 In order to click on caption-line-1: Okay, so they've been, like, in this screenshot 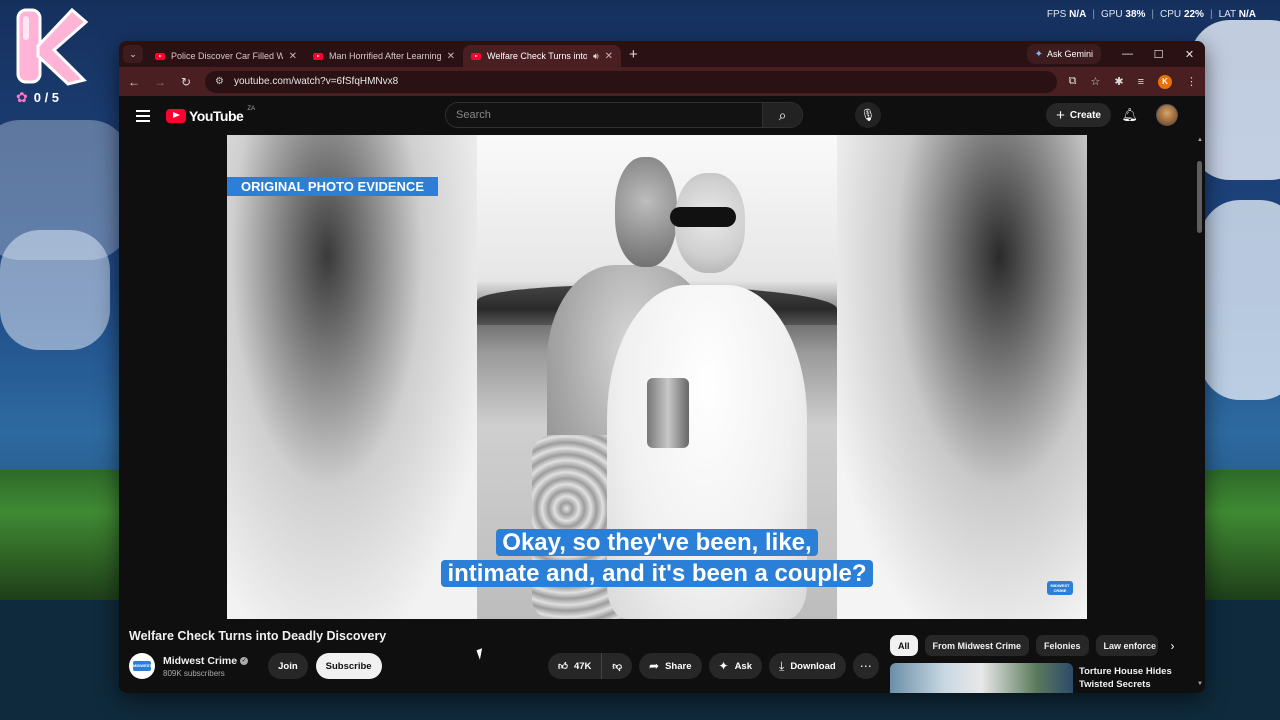, I will do `click(657, 542)`.